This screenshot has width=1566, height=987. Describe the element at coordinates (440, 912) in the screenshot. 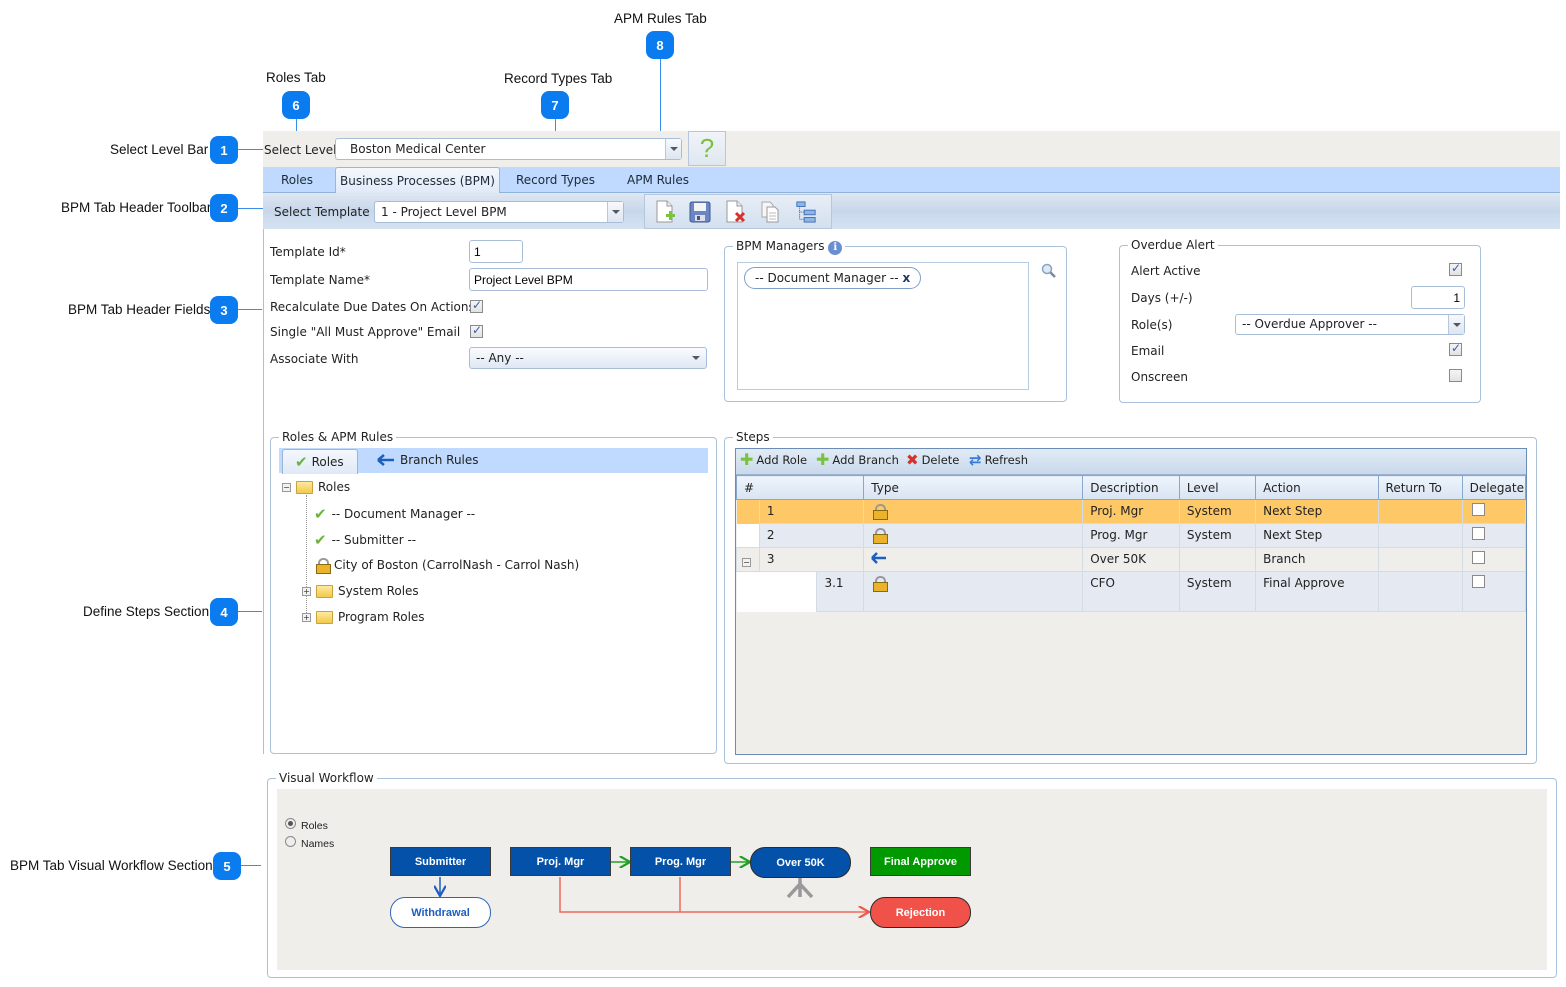

I see `wf-node-withdrawal: Withdrawal` at that location.